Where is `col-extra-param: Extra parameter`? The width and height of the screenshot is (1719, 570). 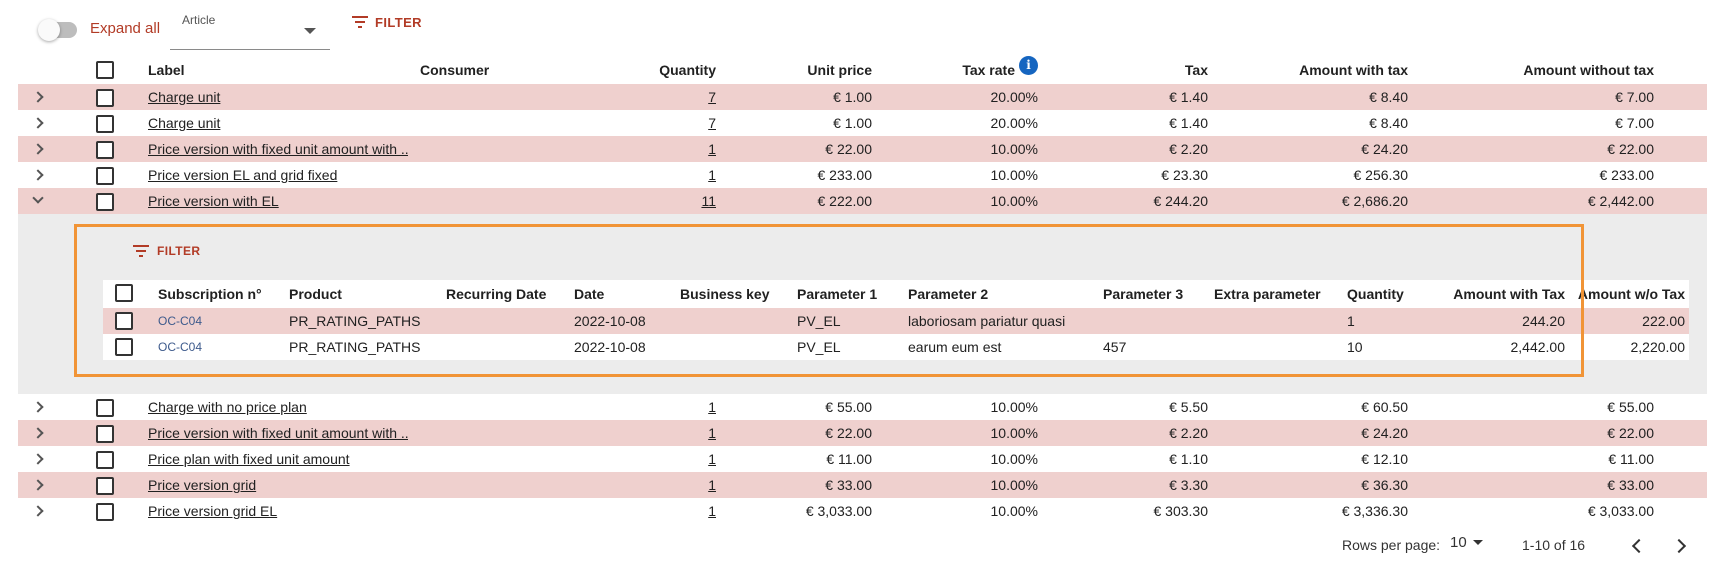
col-extra-param: Extra parameter is located at coordinates (1274, 294).